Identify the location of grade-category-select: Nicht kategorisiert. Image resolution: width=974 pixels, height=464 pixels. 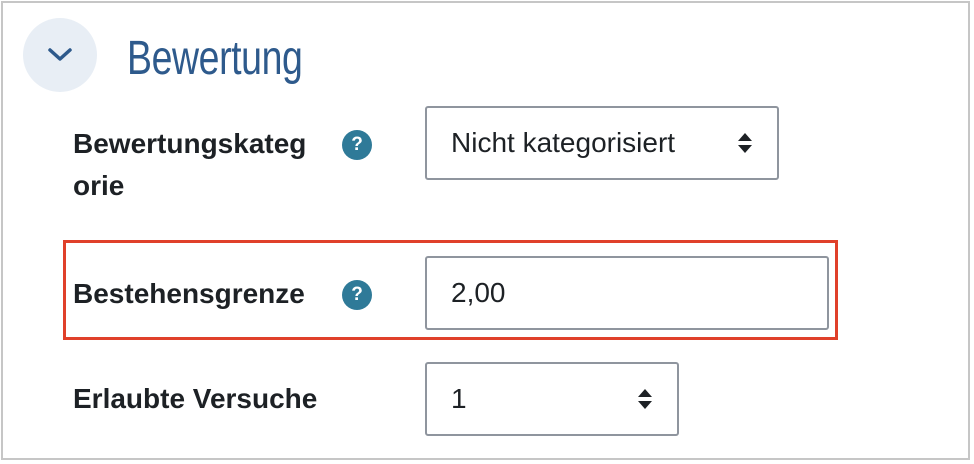
(602, 143).